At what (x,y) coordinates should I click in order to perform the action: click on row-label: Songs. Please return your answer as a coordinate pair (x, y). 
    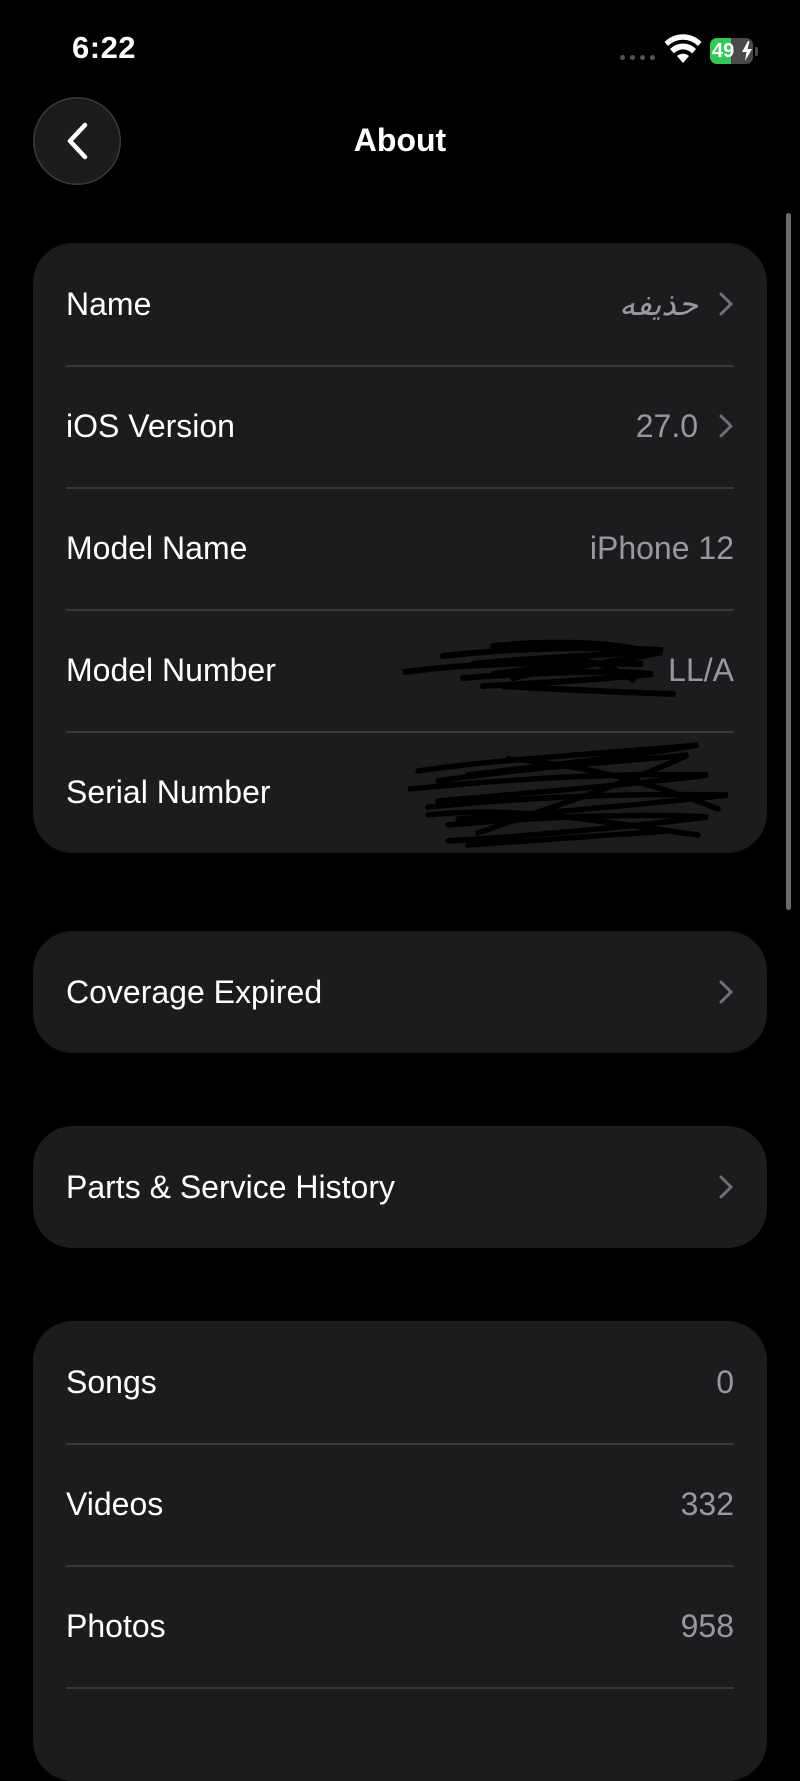
    Looking at the image, I should click on (111, 1381).